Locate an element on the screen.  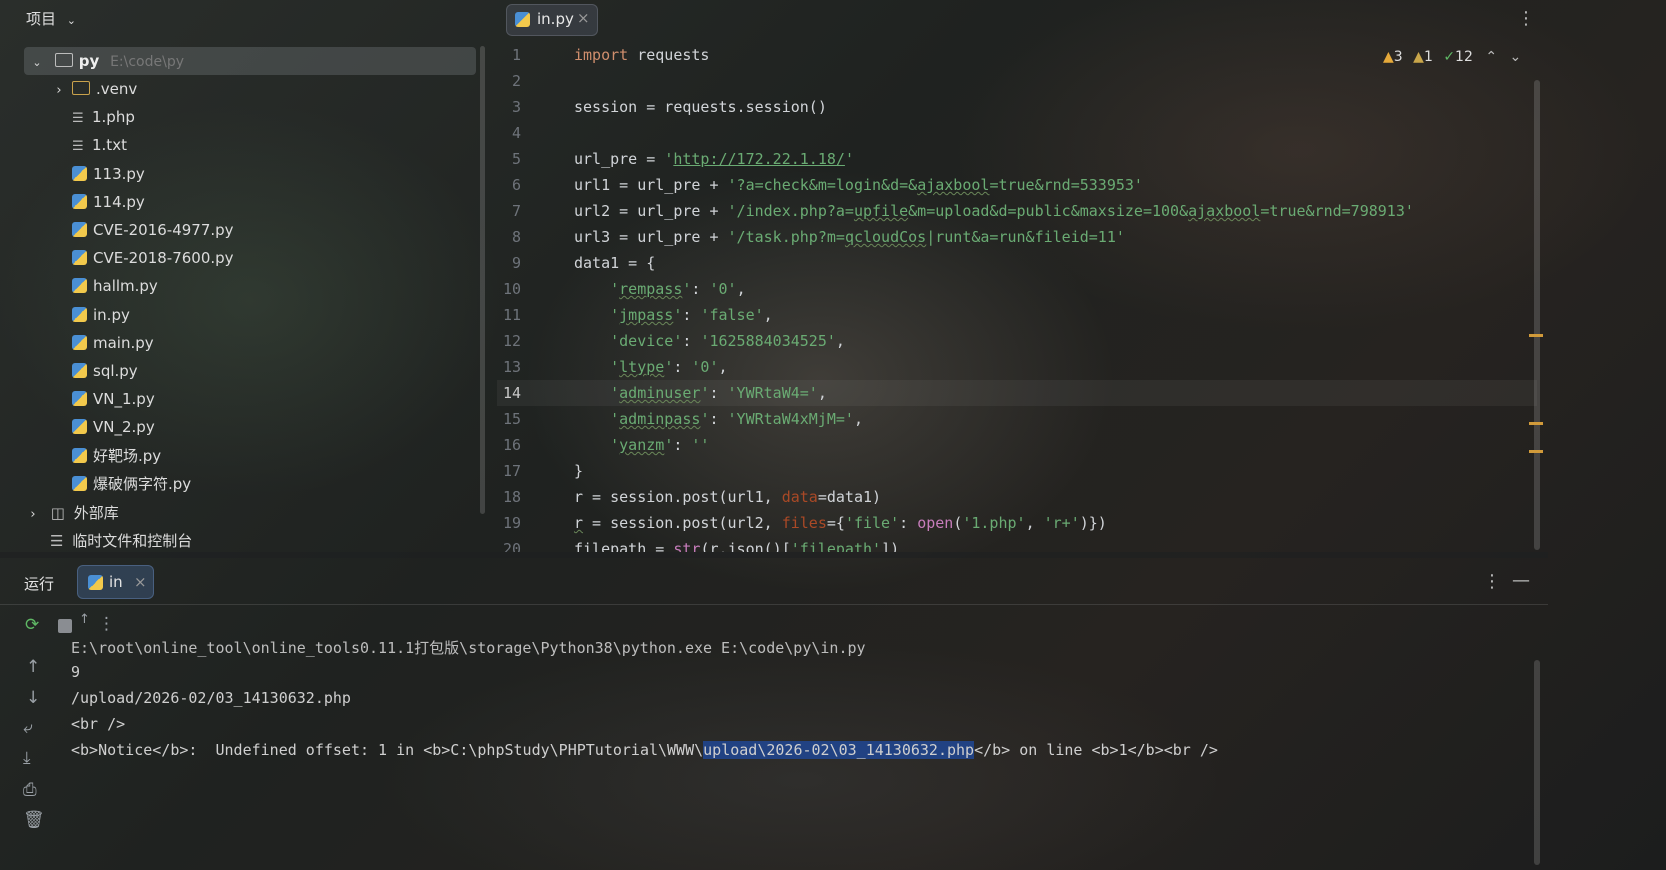
selected-text: upload\2026-02\03_14130632.php is located at coordinates (839, 750).